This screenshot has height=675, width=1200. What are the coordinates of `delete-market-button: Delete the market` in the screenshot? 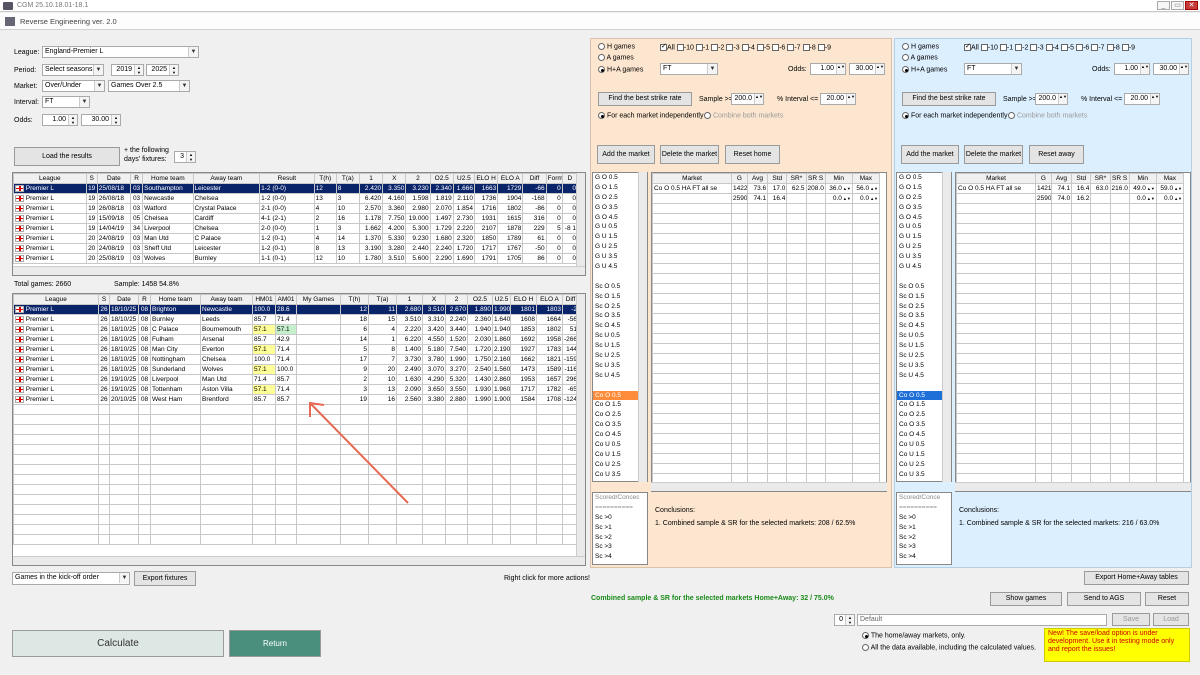 It's located at (689, 154).